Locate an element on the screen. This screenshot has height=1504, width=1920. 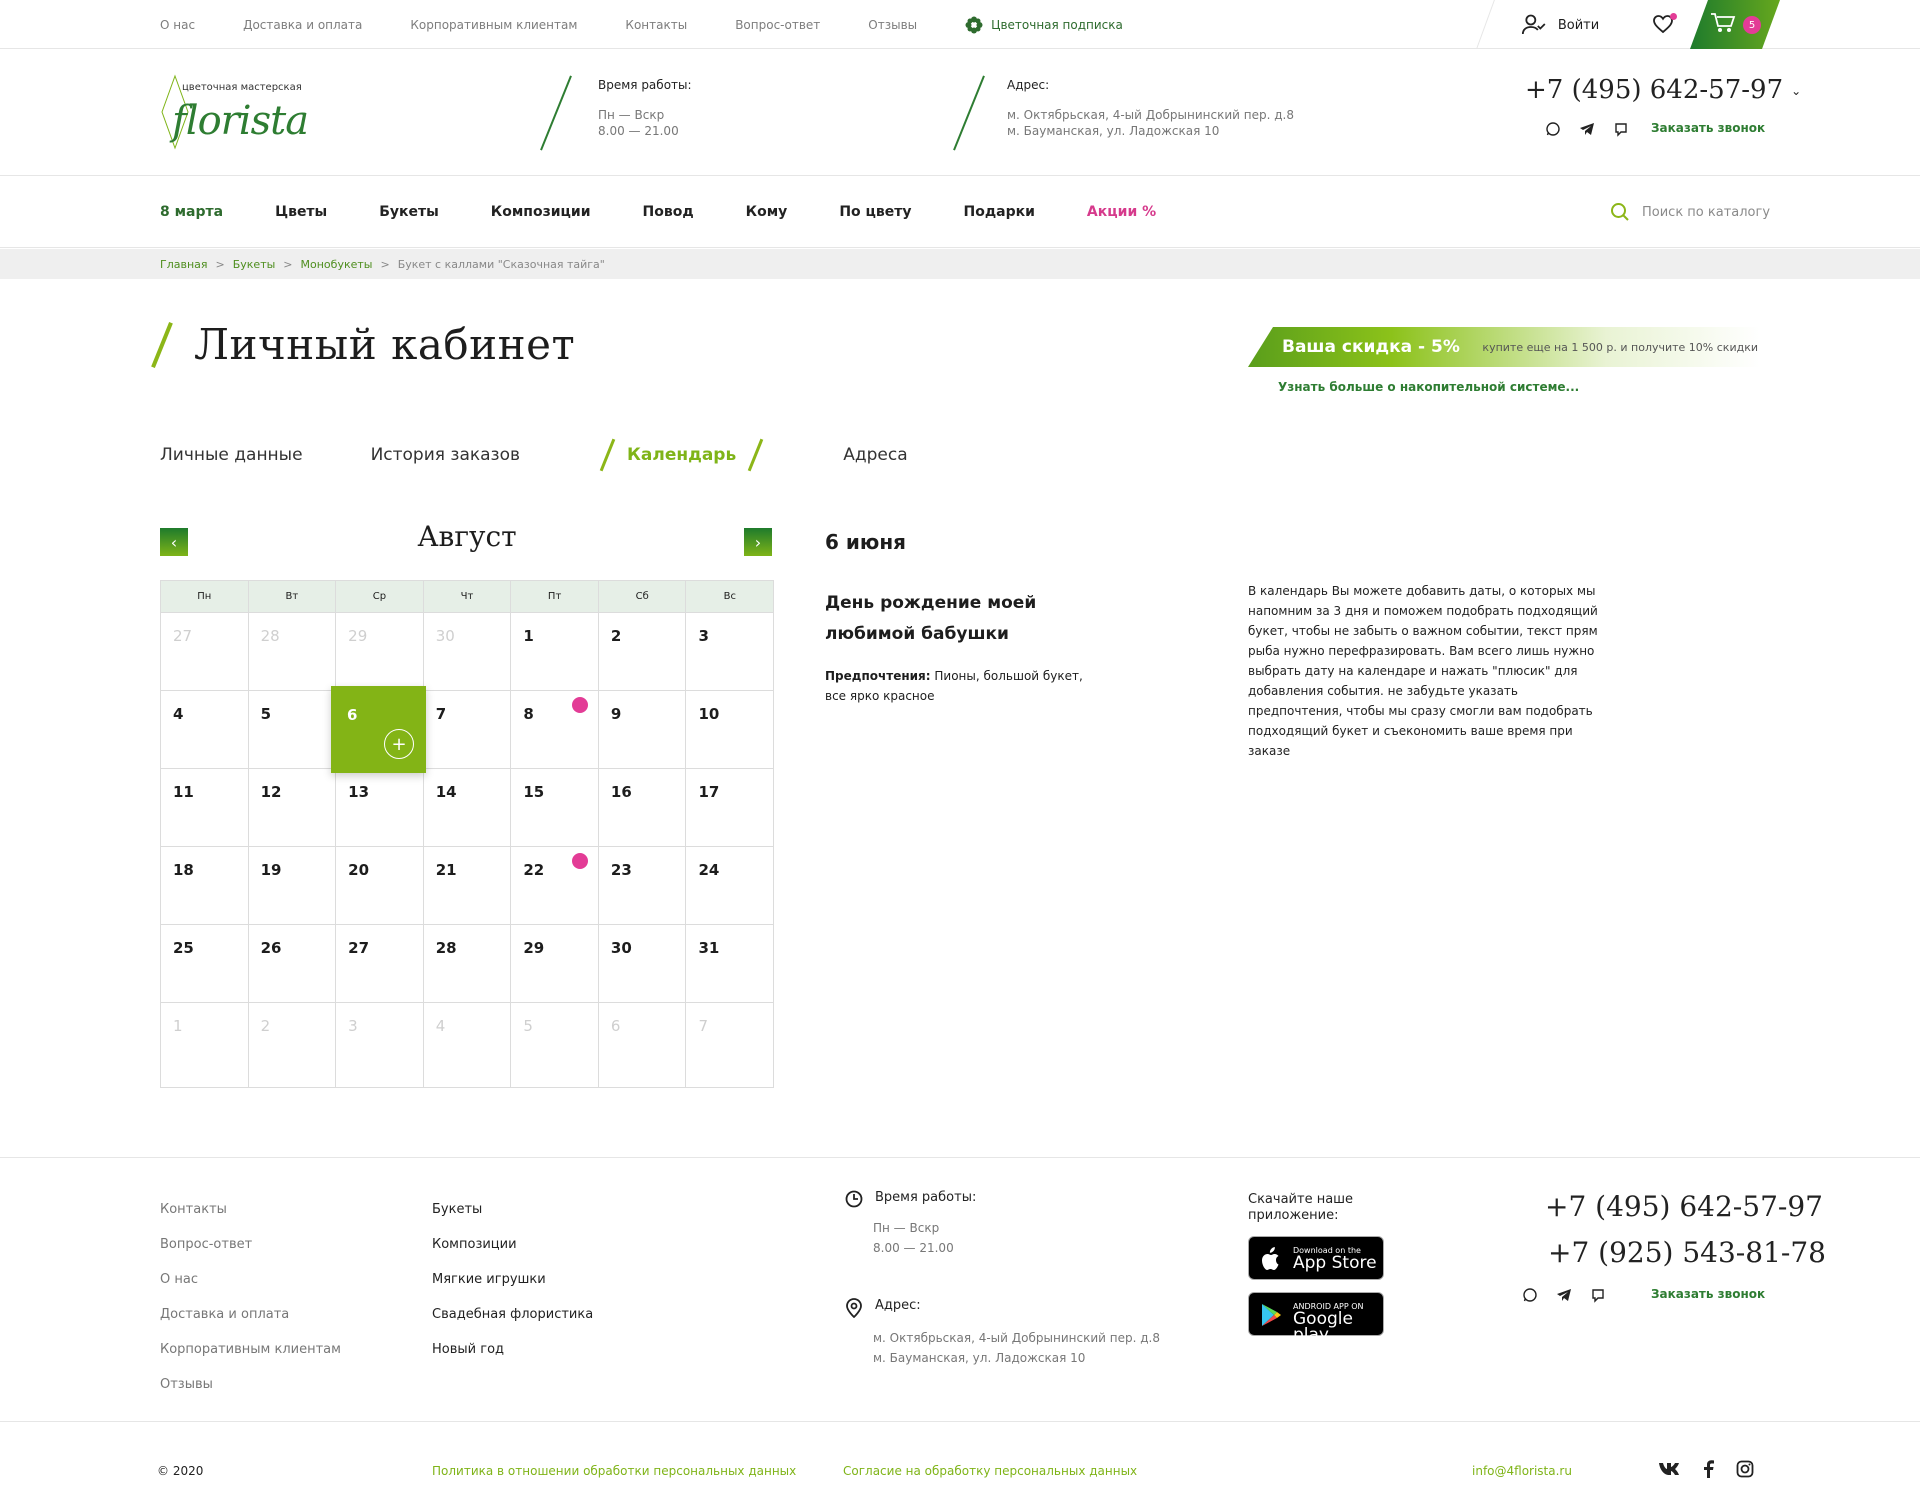
footer-link: Свадебная флористика is located at coordinates (512, 1314).